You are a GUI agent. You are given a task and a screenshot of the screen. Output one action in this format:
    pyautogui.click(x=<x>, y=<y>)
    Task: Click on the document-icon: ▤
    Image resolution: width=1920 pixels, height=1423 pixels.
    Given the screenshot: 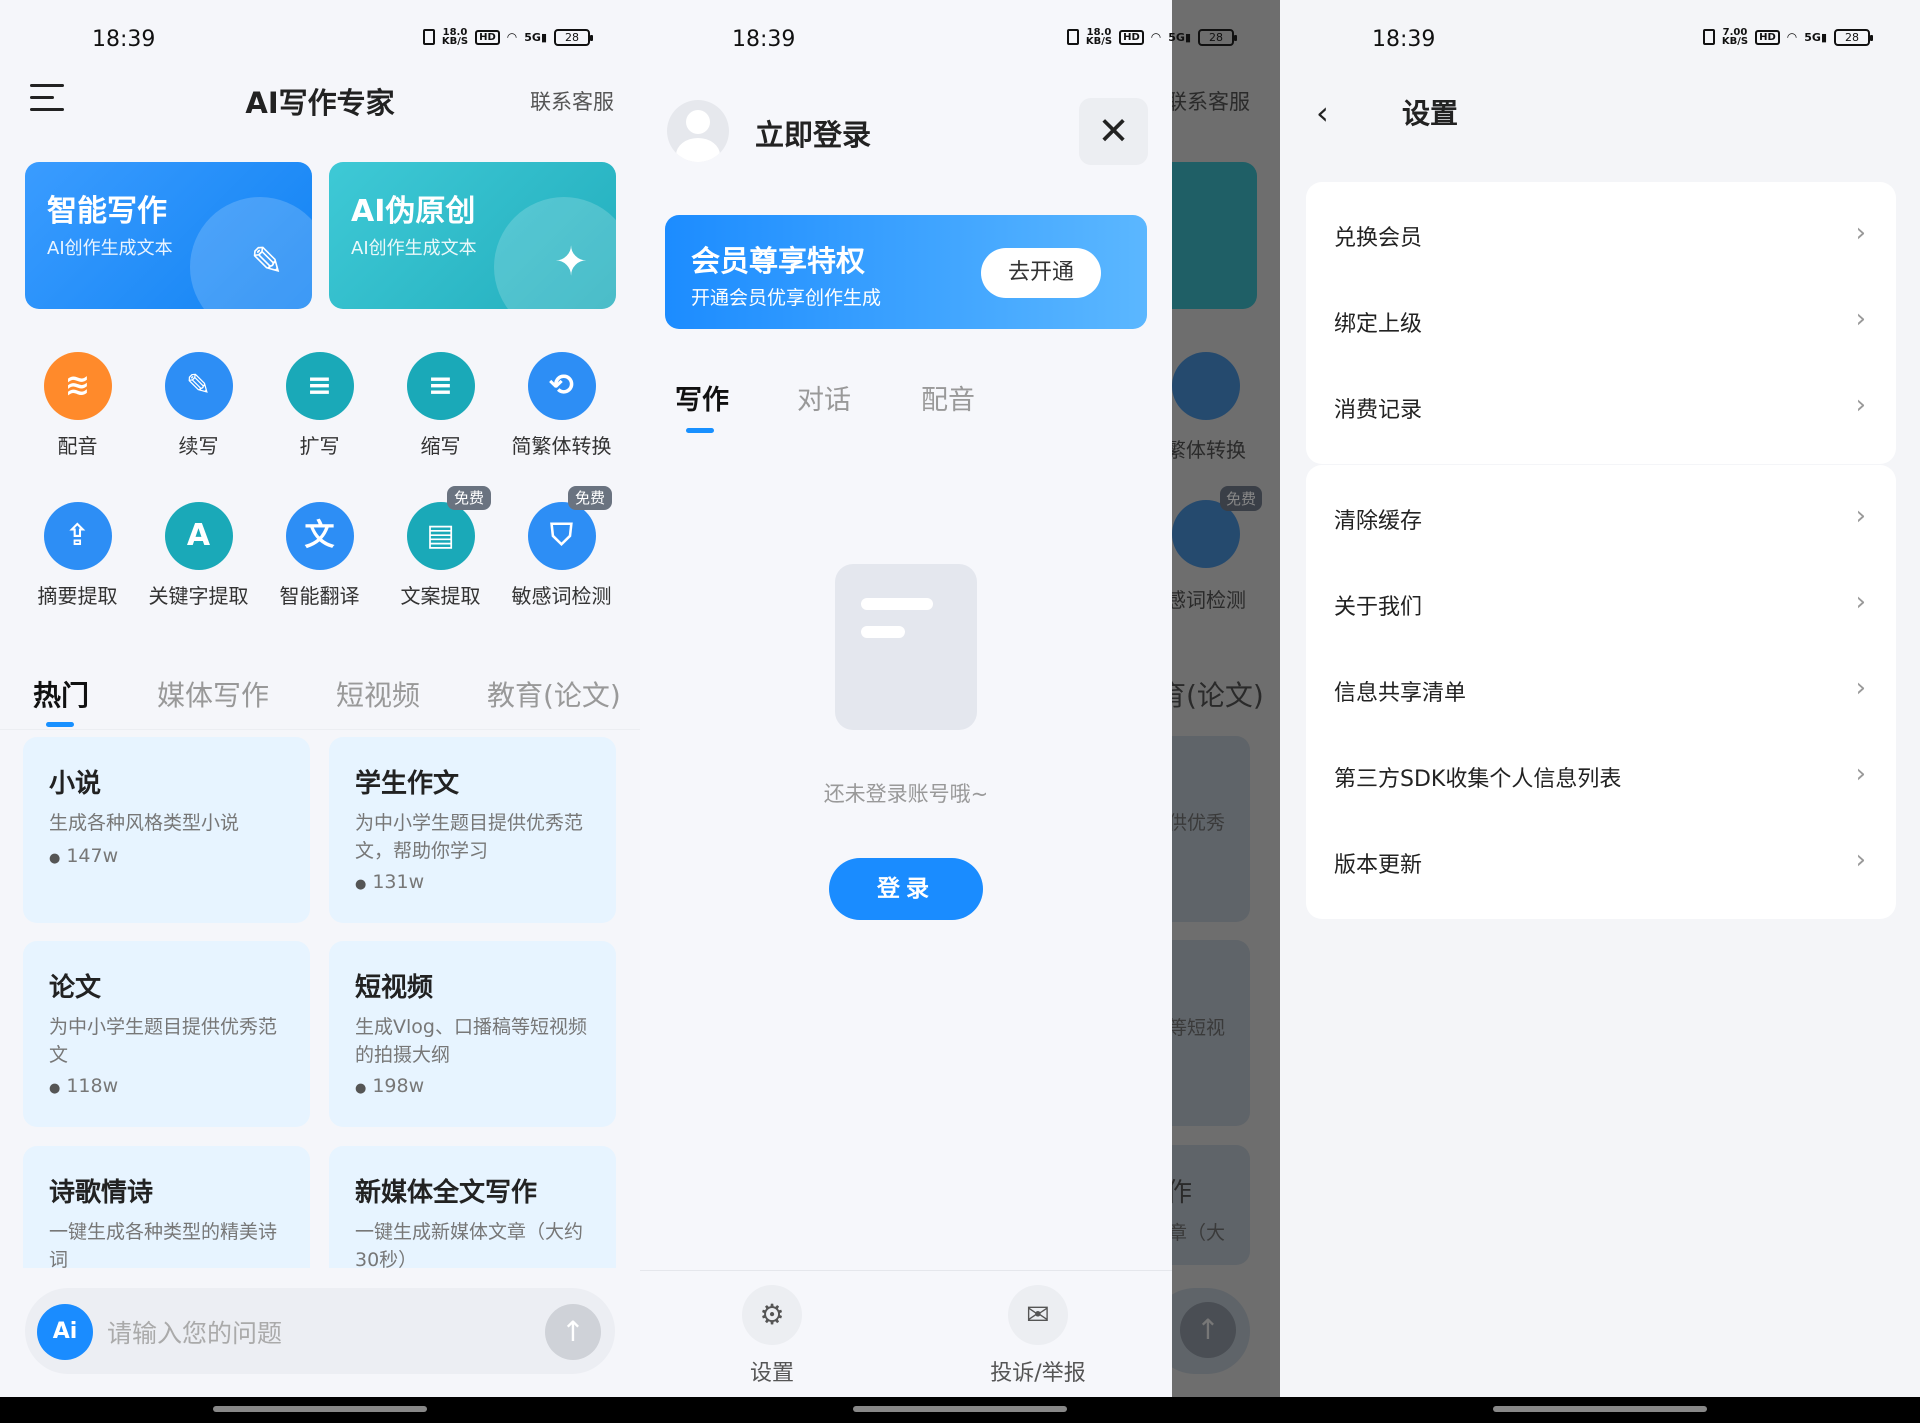 What is the action you would take?
    pyautogui.click(x=440, y=536)
    